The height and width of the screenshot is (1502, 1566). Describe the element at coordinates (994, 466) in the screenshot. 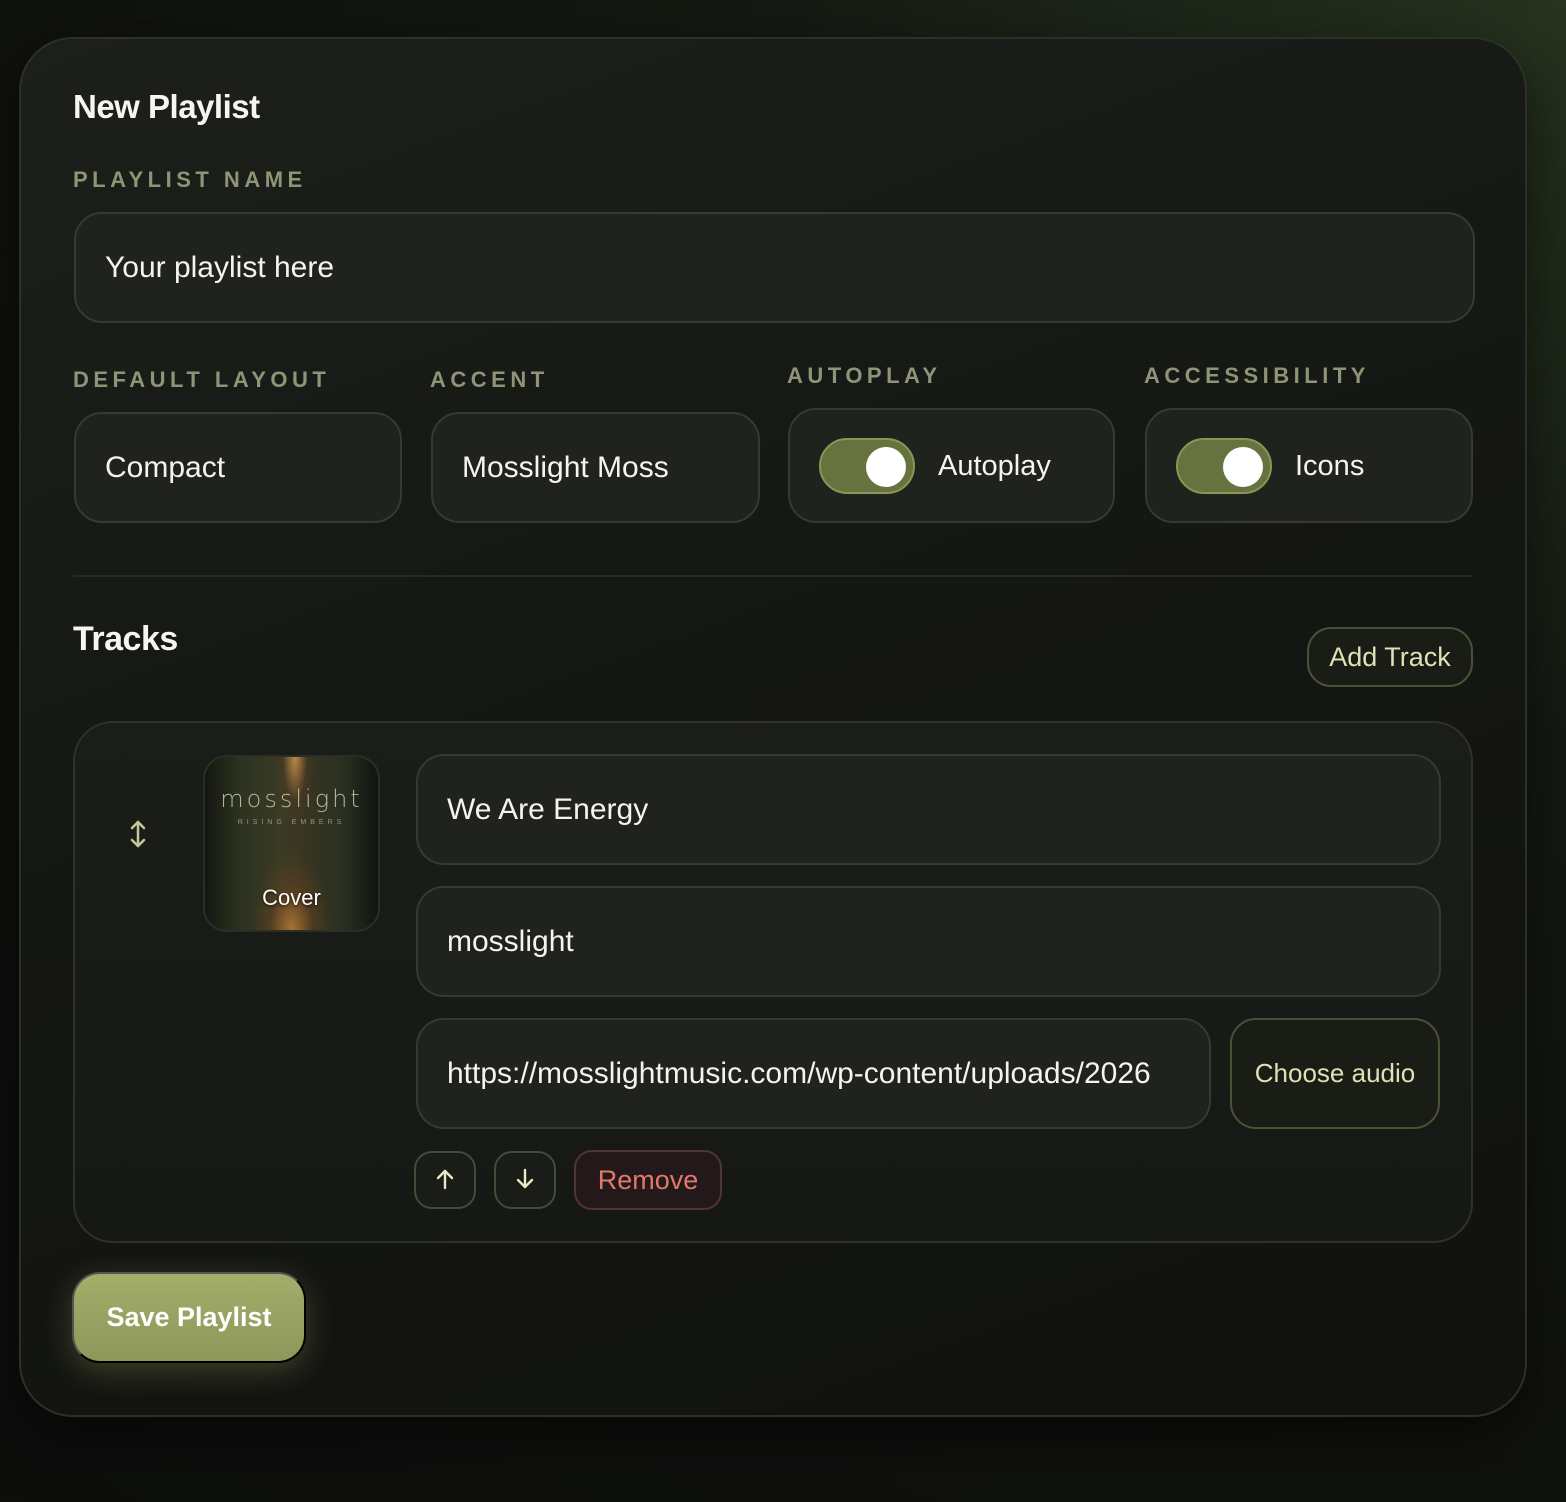

I see `autoplay-toggle-text: Autoplay` at that location.